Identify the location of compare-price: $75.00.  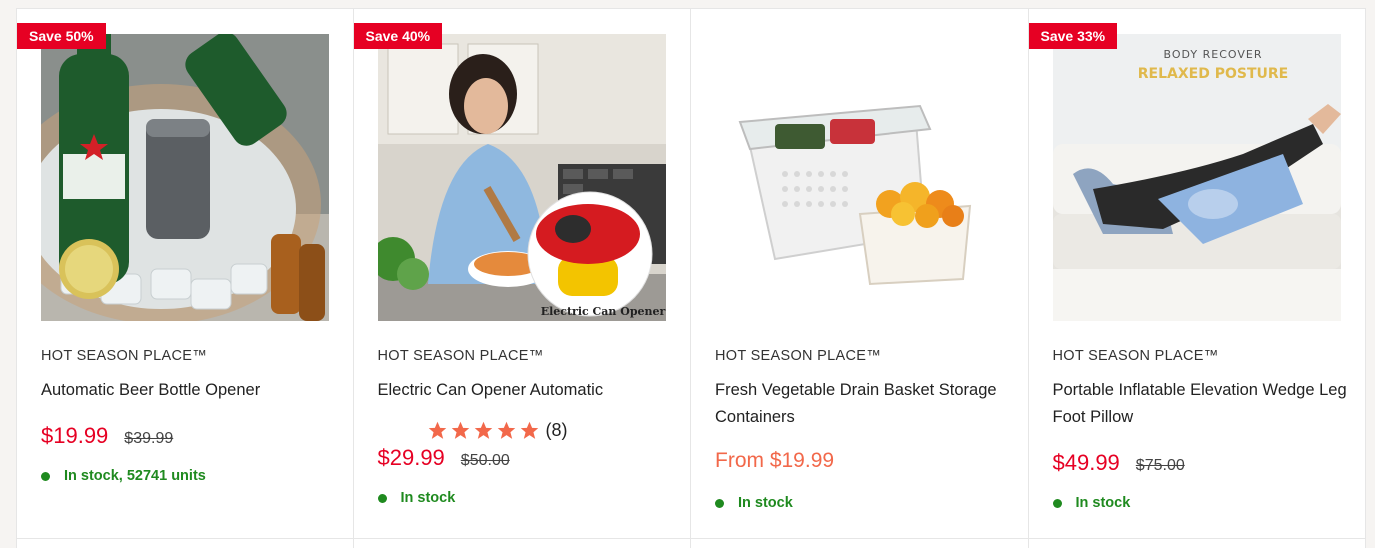
(1160, 465).